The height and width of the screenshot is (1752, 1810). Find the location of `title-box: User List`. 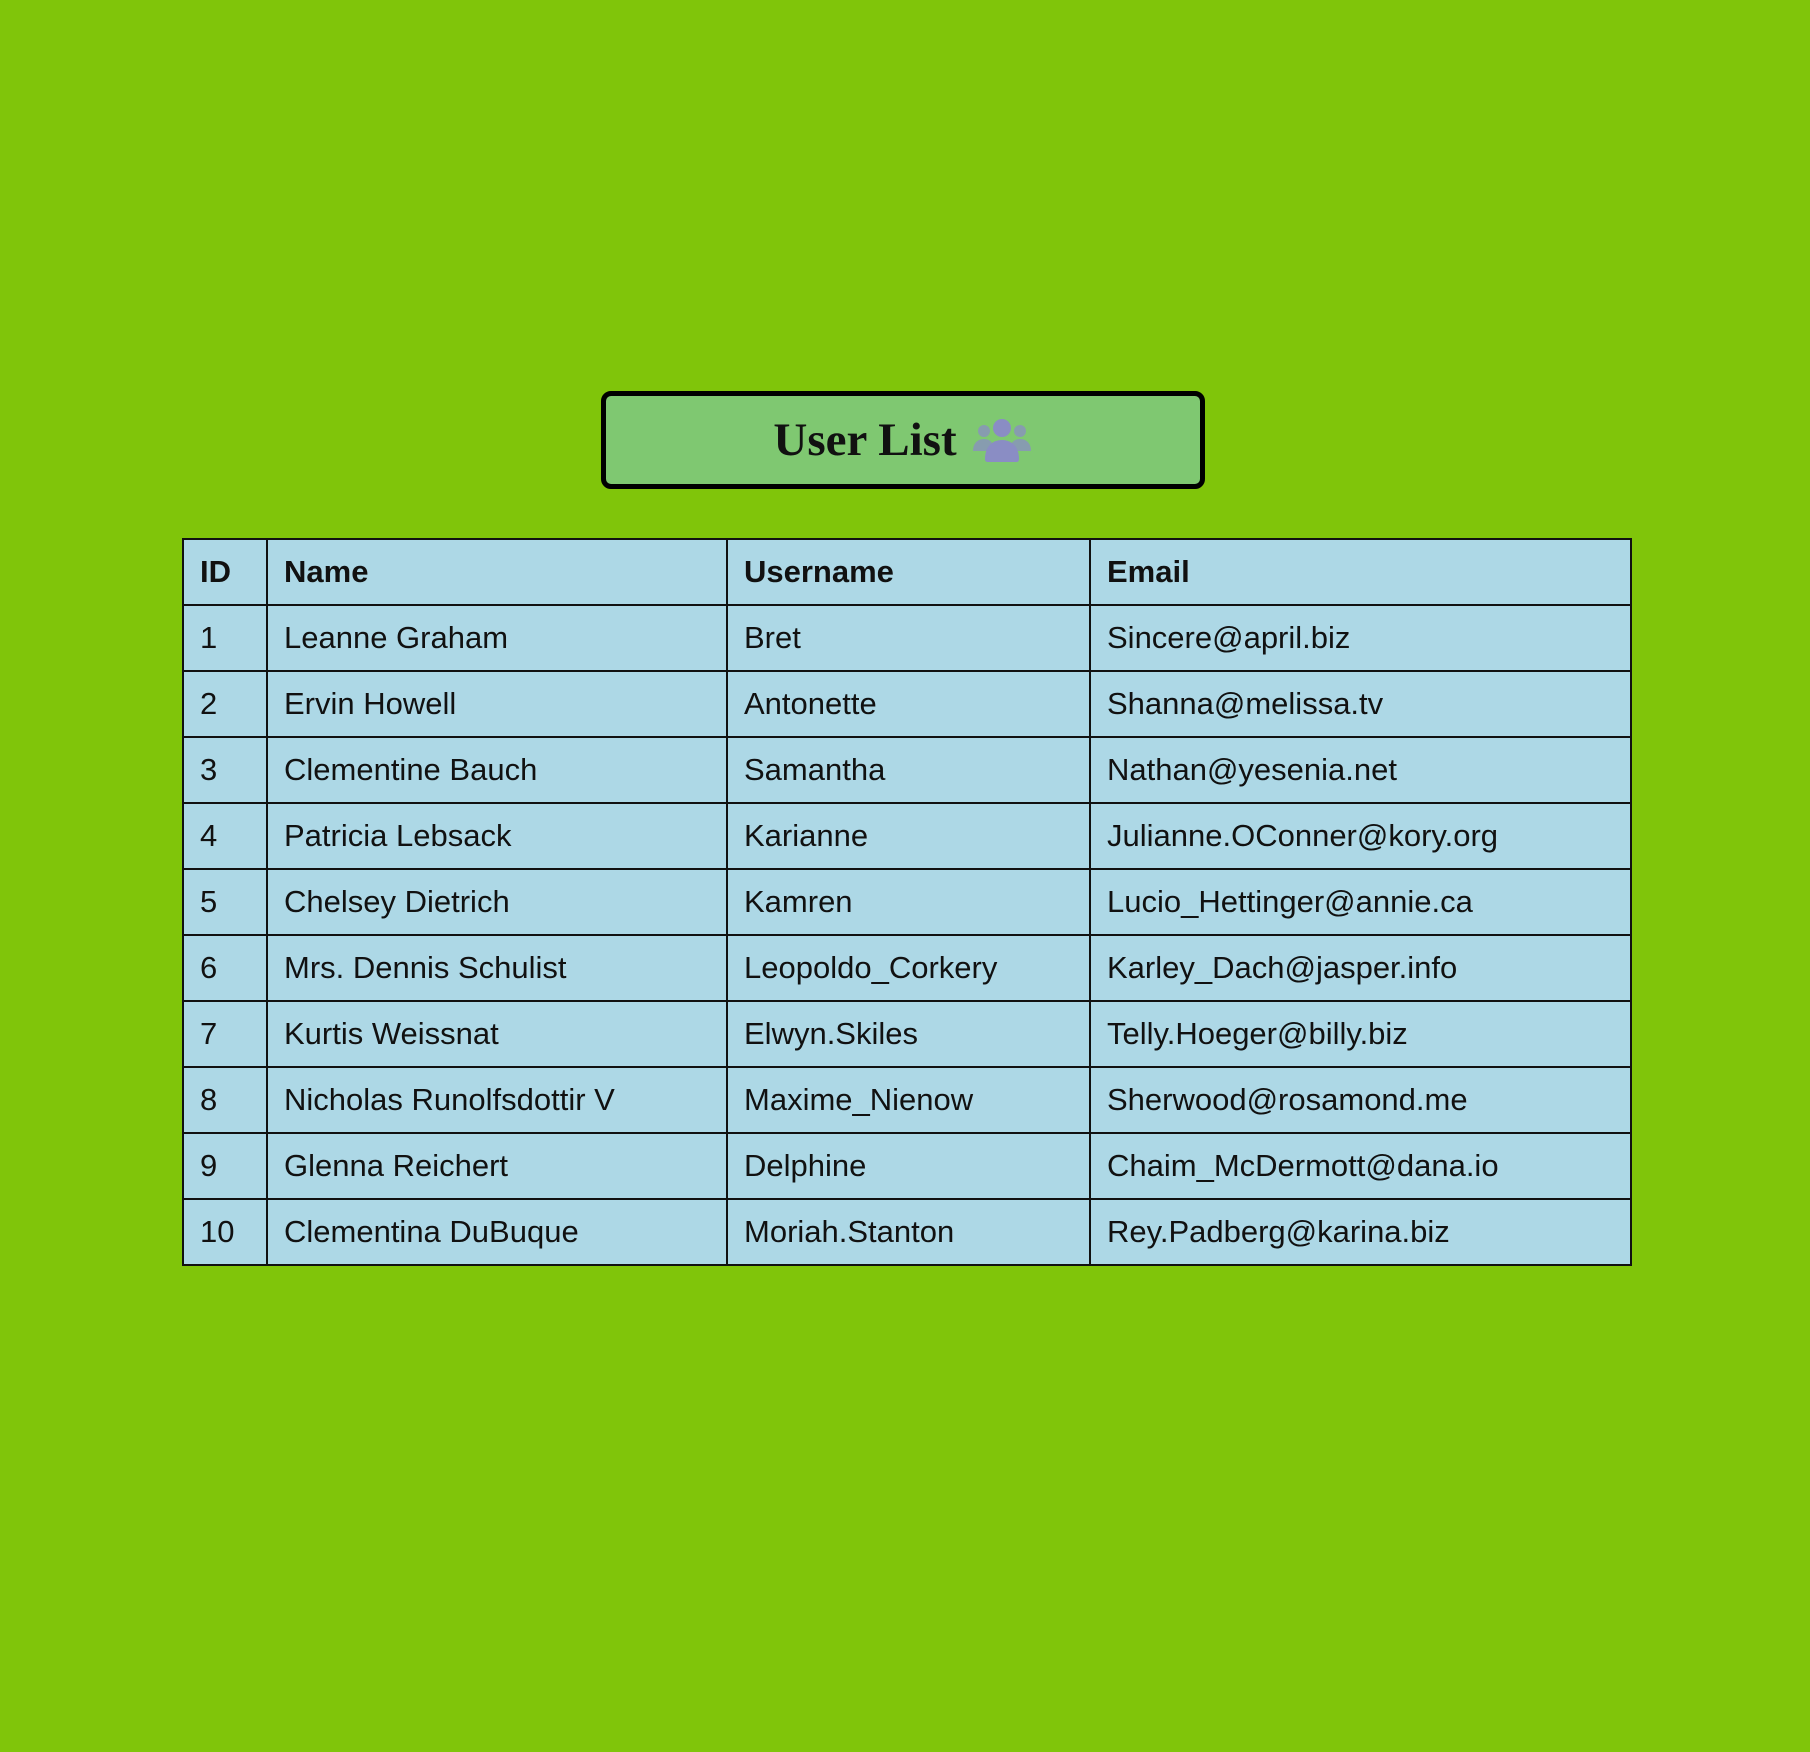

title-box: User List is located at coordinates (903, 440).